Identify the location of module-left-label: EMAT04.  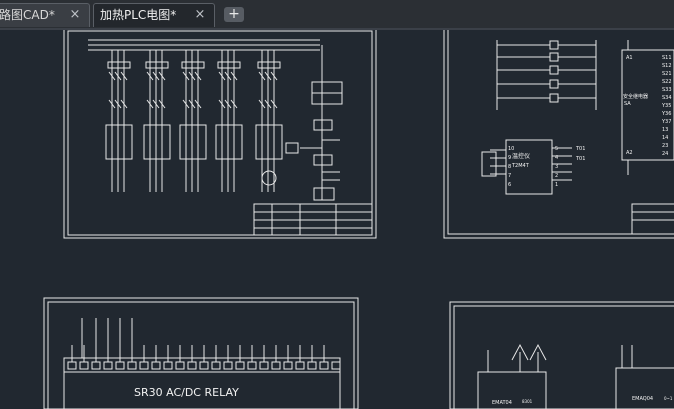
(502, 403).